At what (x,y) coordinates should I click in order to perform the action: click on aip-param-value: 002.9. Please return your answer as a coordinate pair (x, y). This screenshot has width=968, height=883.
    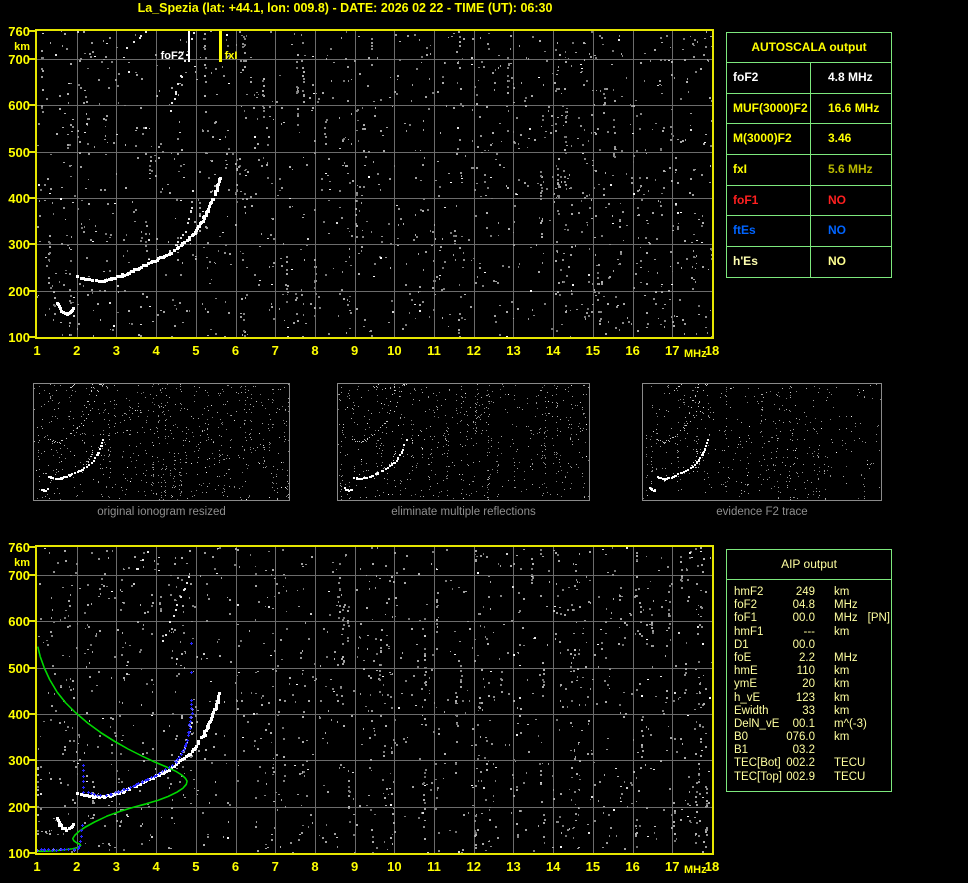
    Looking at the image, I should click on (800, 776).